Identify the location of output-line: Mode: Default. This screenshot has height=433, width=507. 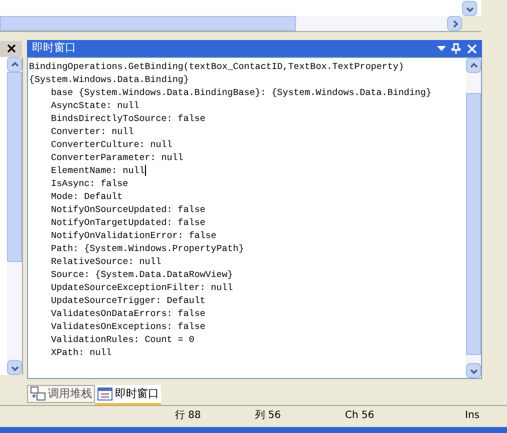
(87, 197).